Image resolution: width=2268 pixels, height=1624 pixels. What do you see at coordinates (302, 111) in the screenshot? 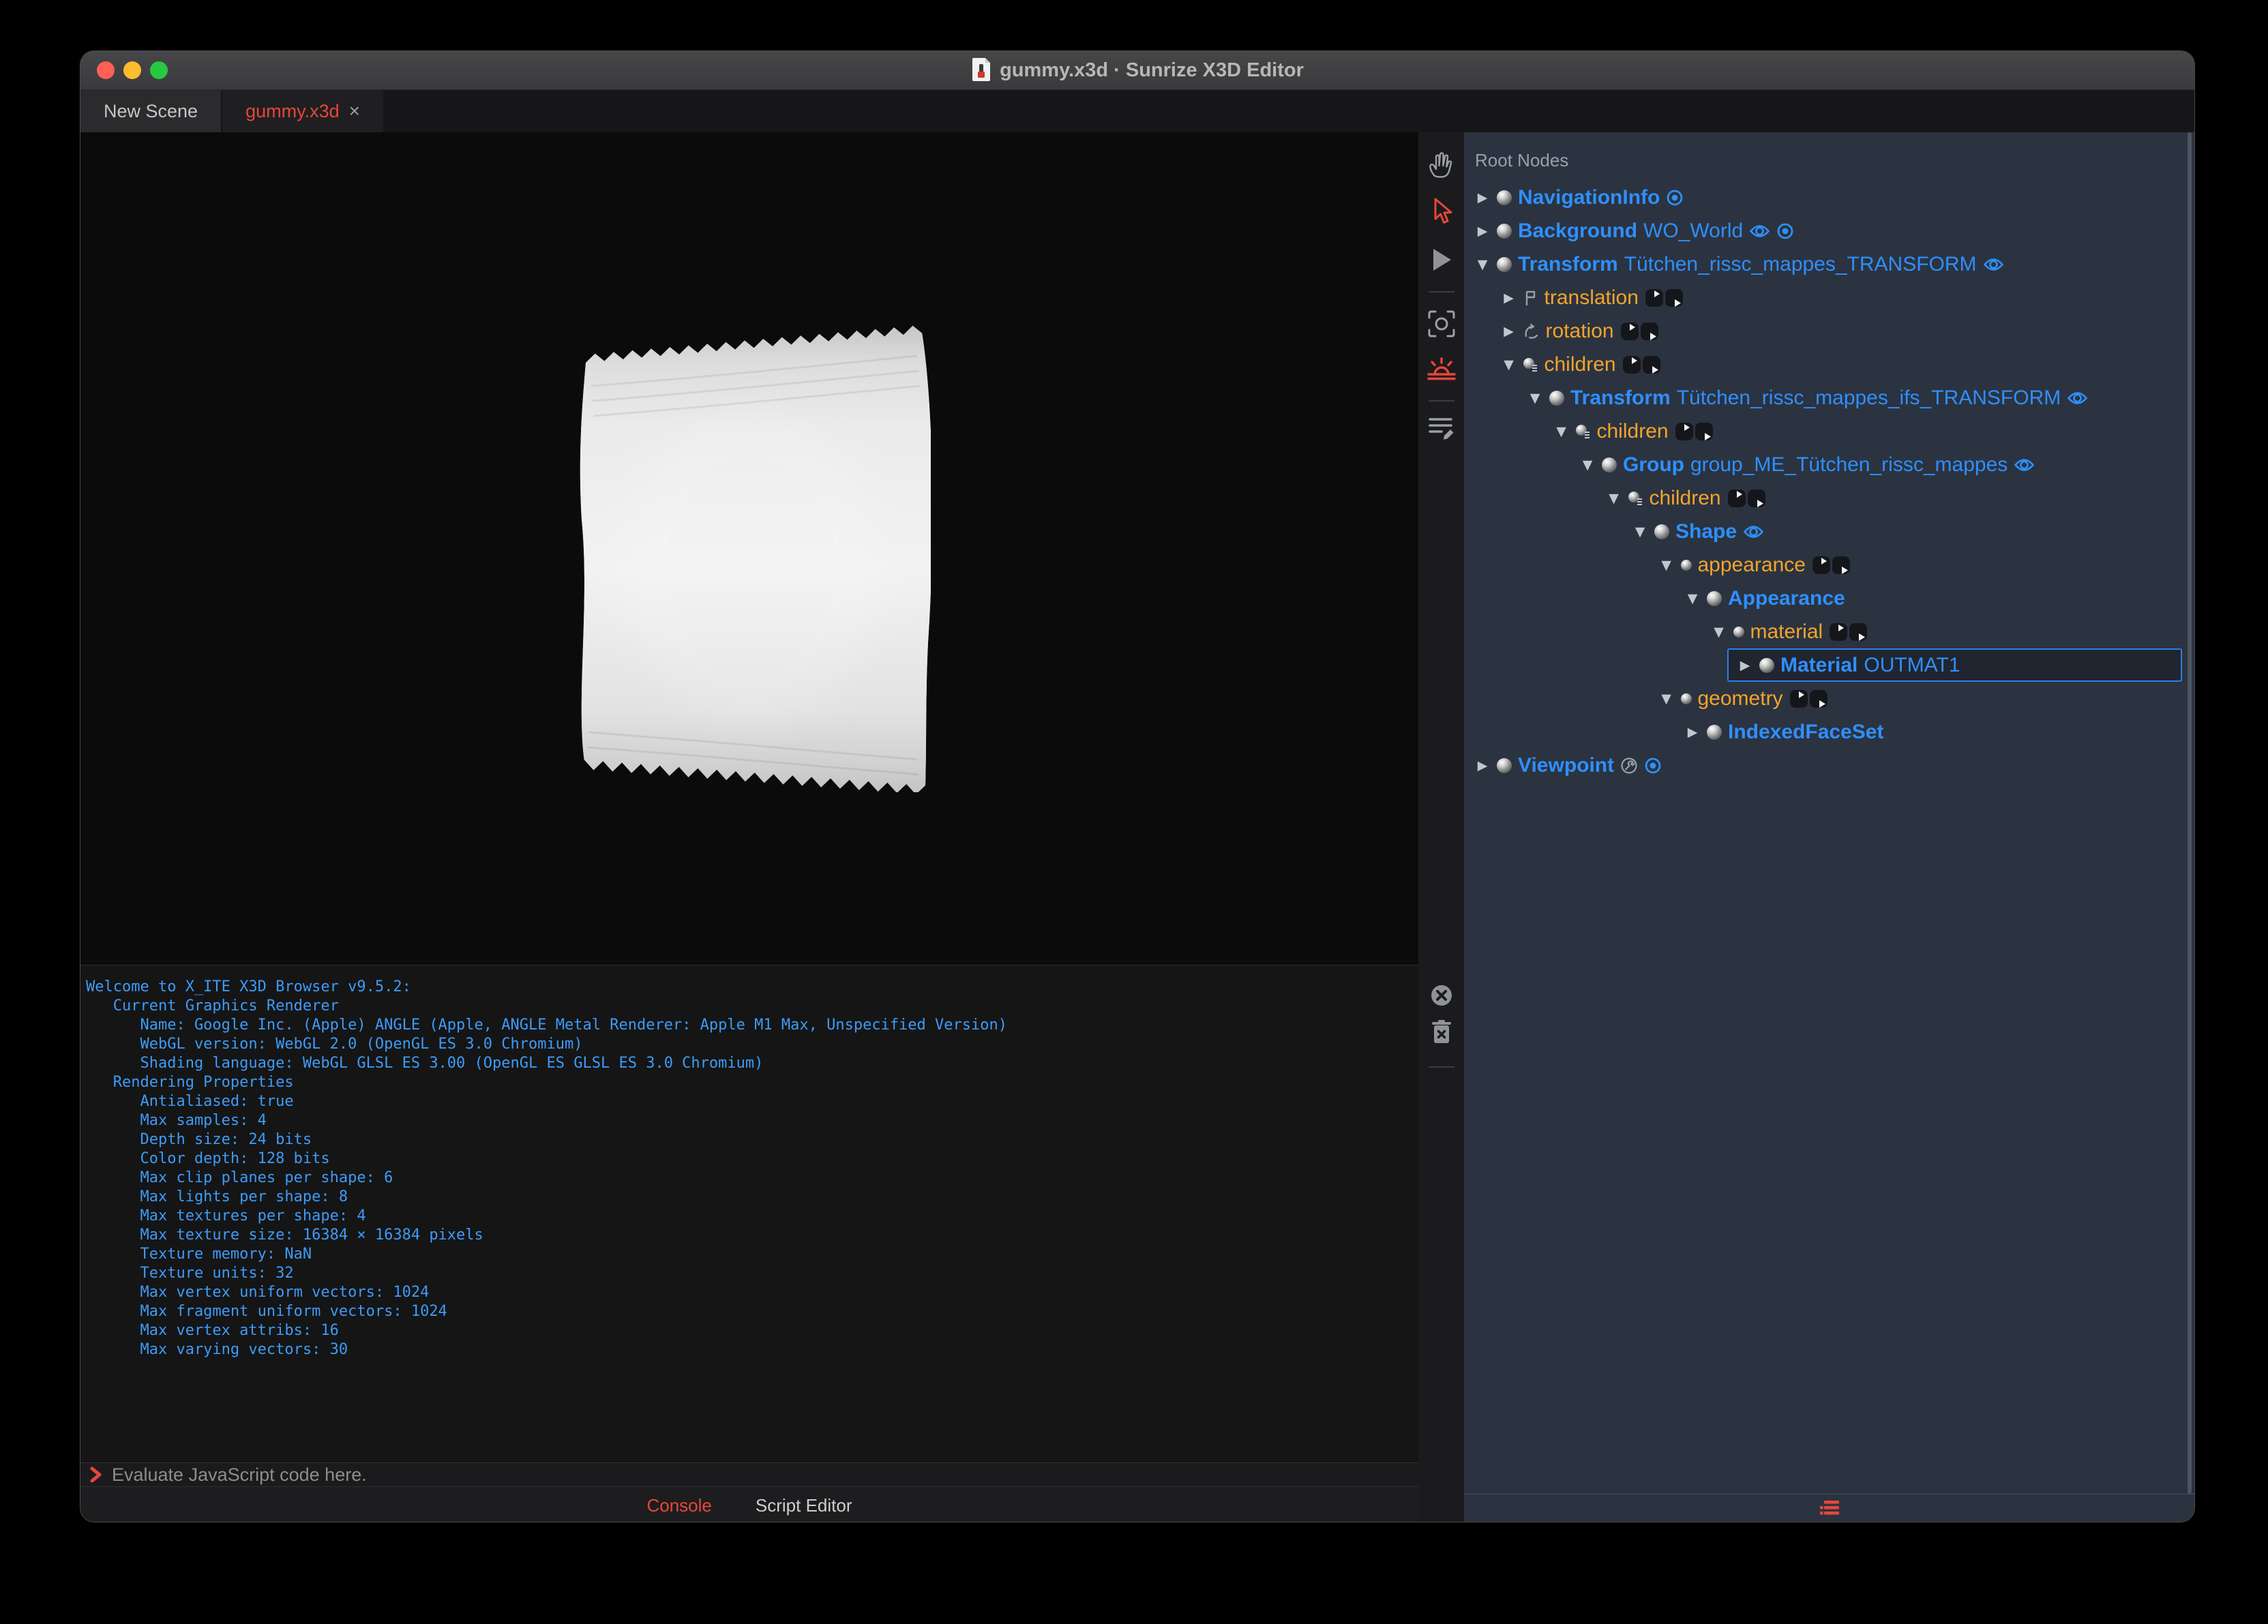
I see `tab-gummy-x3d: gummy.x3d ×` at bounding box center [302, 111].